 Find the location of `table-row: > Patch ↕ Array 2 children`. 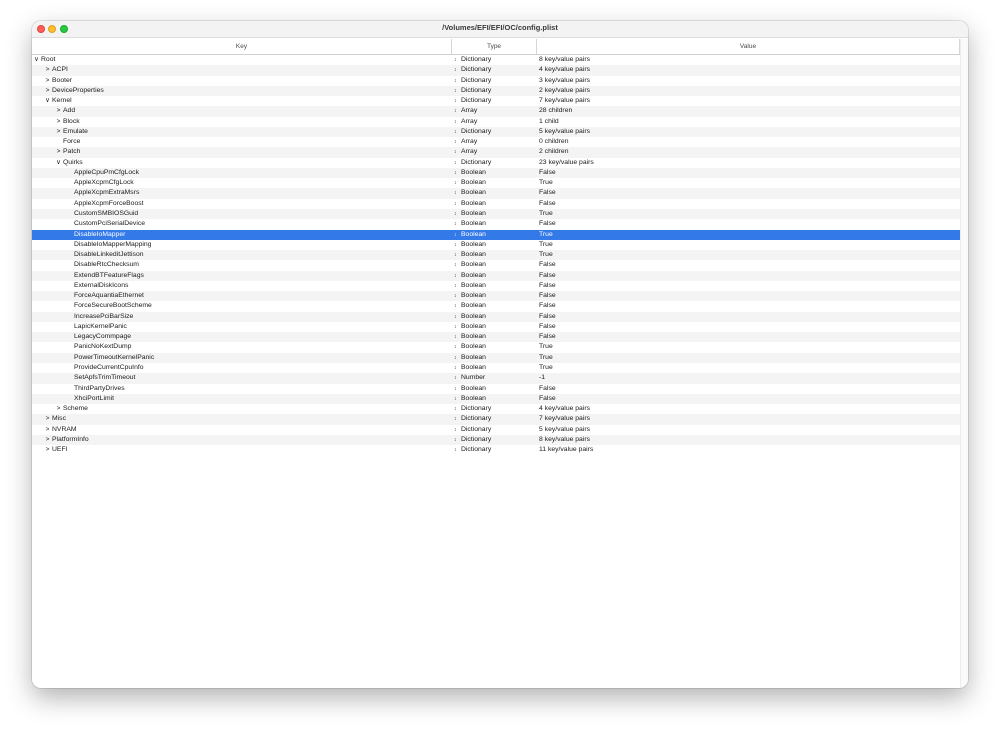

table-row: > Patch ↕ Array 2 children is located at coordinates (496, 152).